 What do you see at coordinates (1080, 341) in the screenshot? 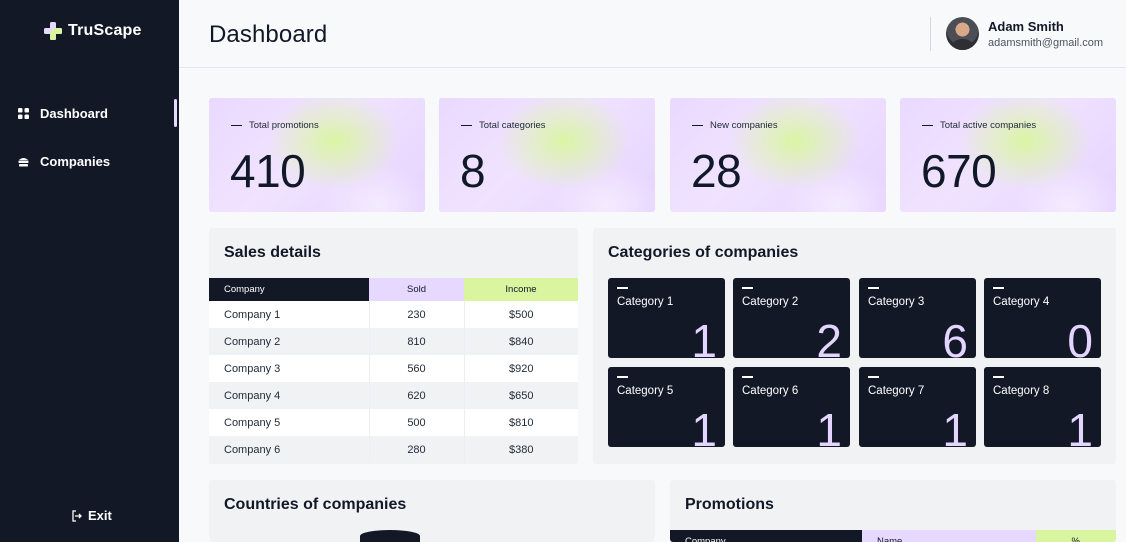
I see `category-count: 0` at bounding box center [1080, 341].